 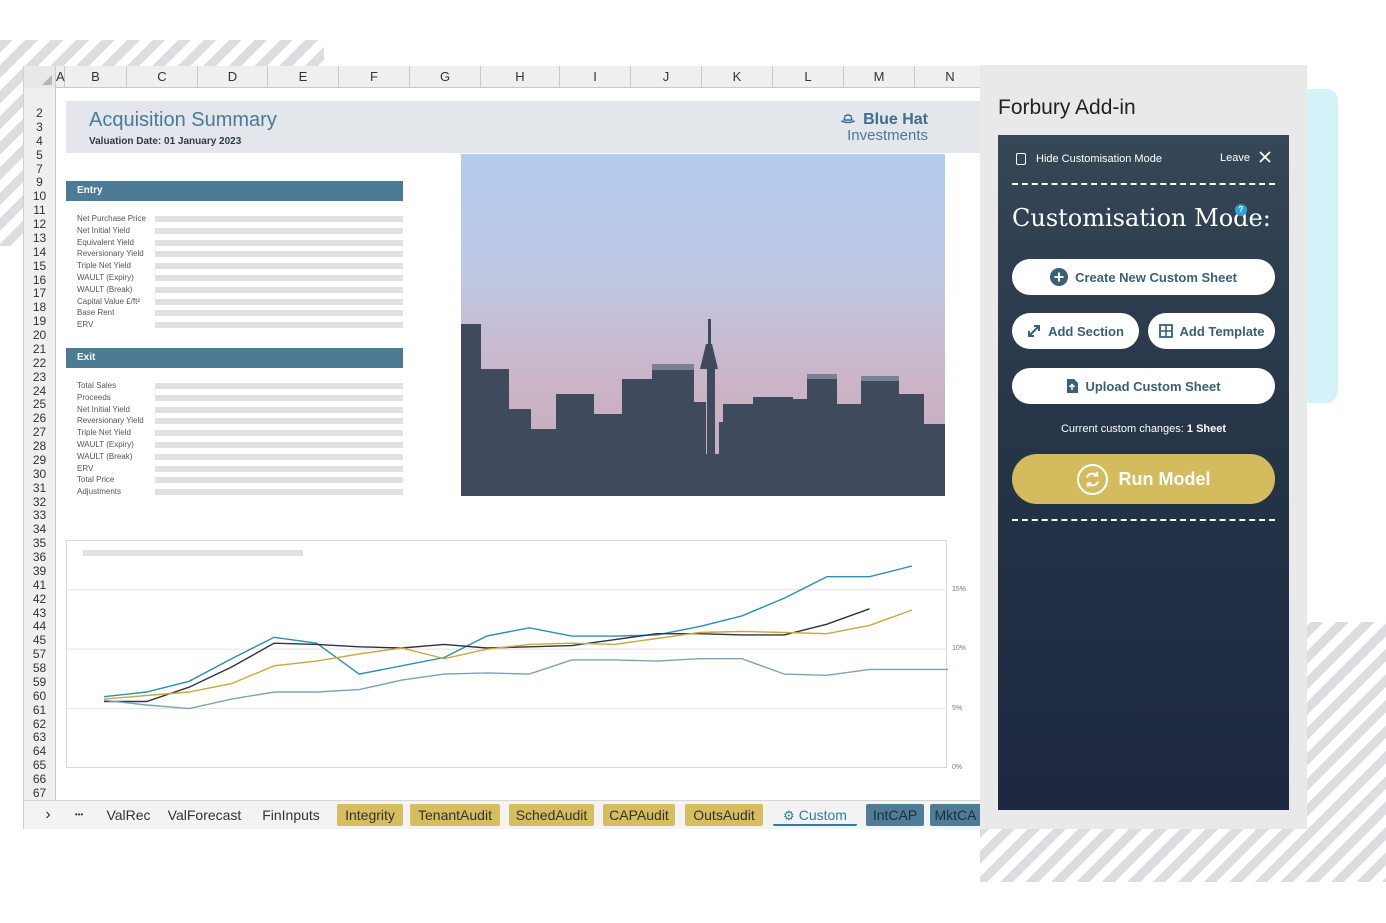 I want to click on column-header-a: A, so click(x=60, y=77).